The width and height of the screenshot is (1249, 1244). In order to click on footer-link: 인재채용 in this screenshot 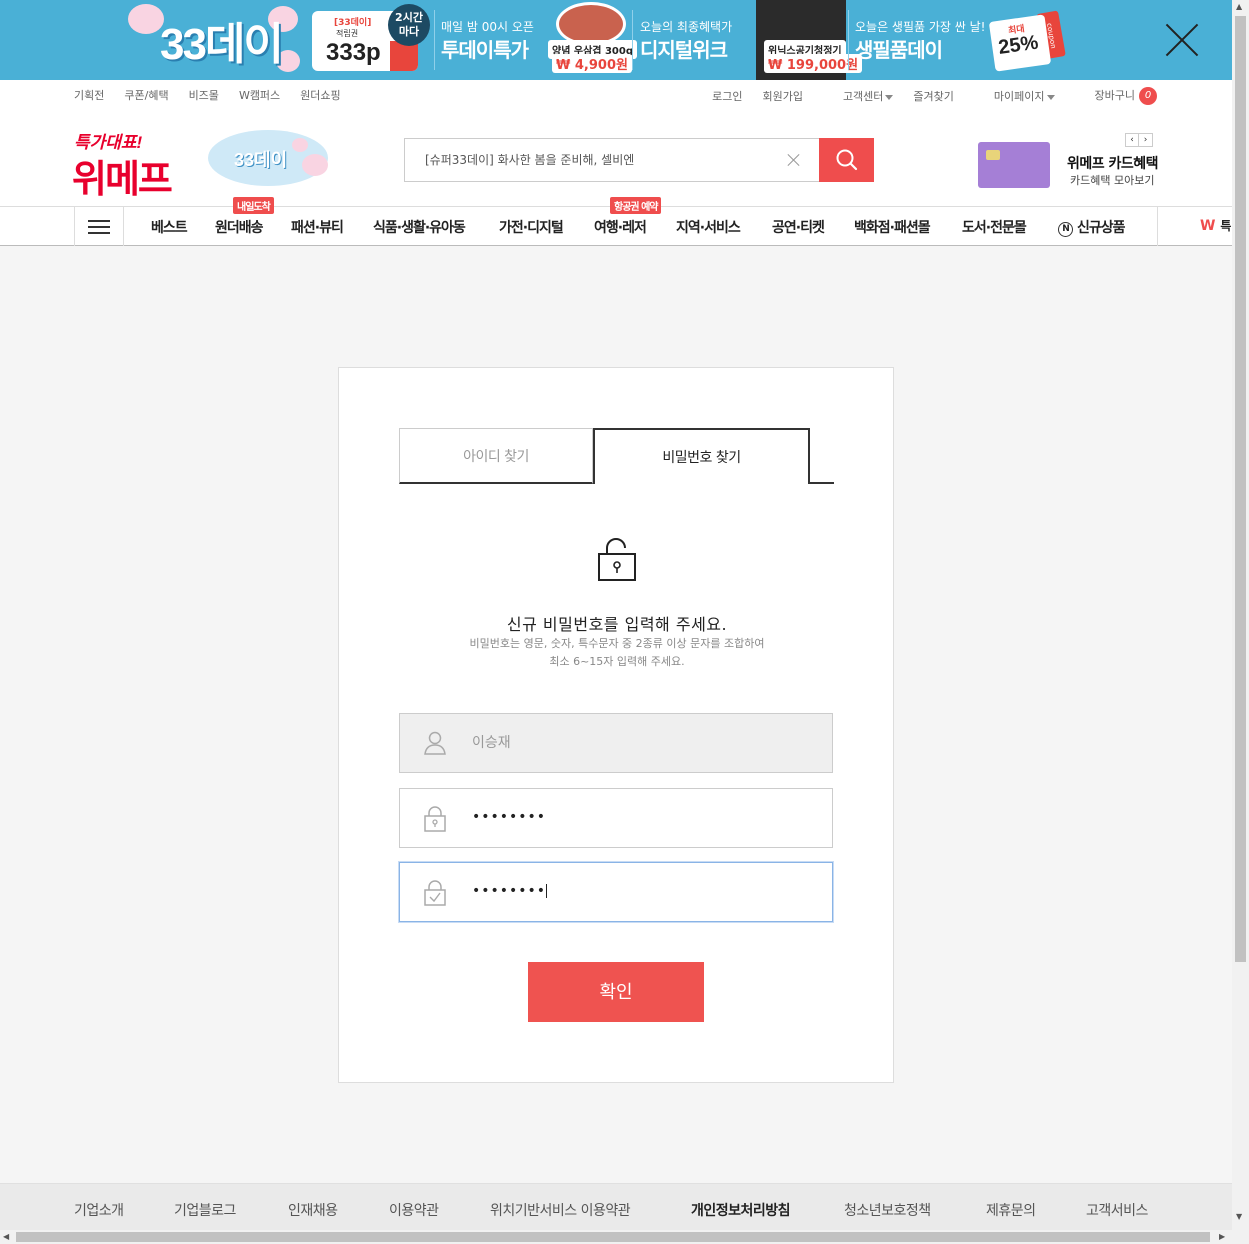, I will do `click(313, 1210)`.